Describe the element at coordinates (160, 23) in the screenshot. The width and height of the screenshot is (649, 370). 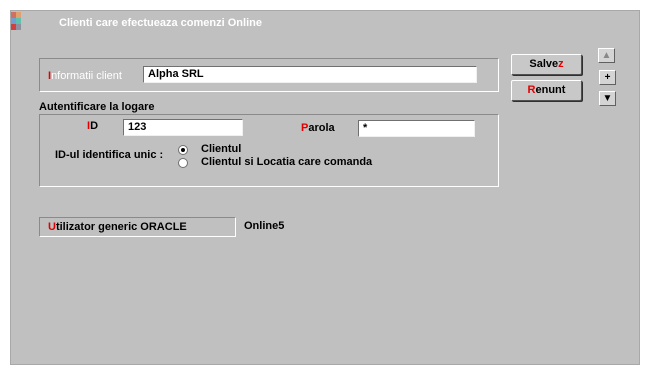
I see `window-title: Clienti care efectueaza comenzi Online` at that location.